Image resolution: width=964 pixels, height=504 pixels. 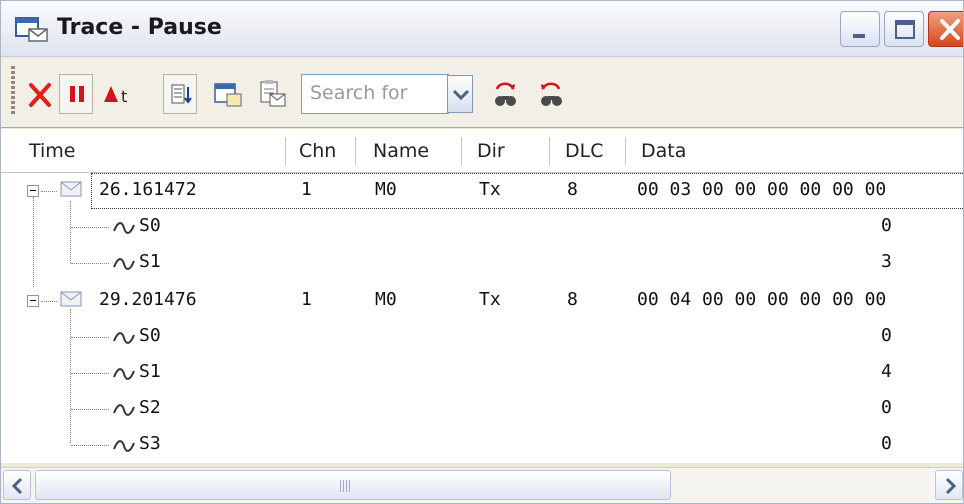 What do you see at coordinates (346, 486) in the screenshot?
I see `scrollbar-grip` at bounding box center [346, 486].